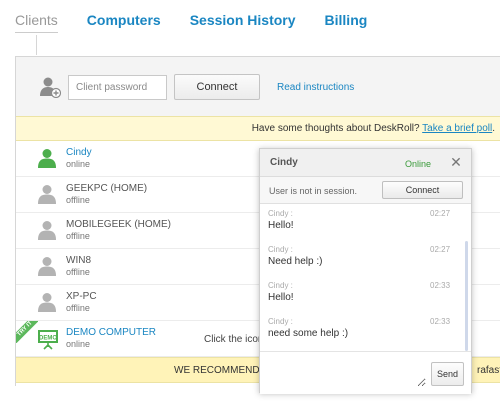 Image resolution: width=500 pixels, height=408 pixels. I want to click on tab-session-history: Session History, so click(243, 22).